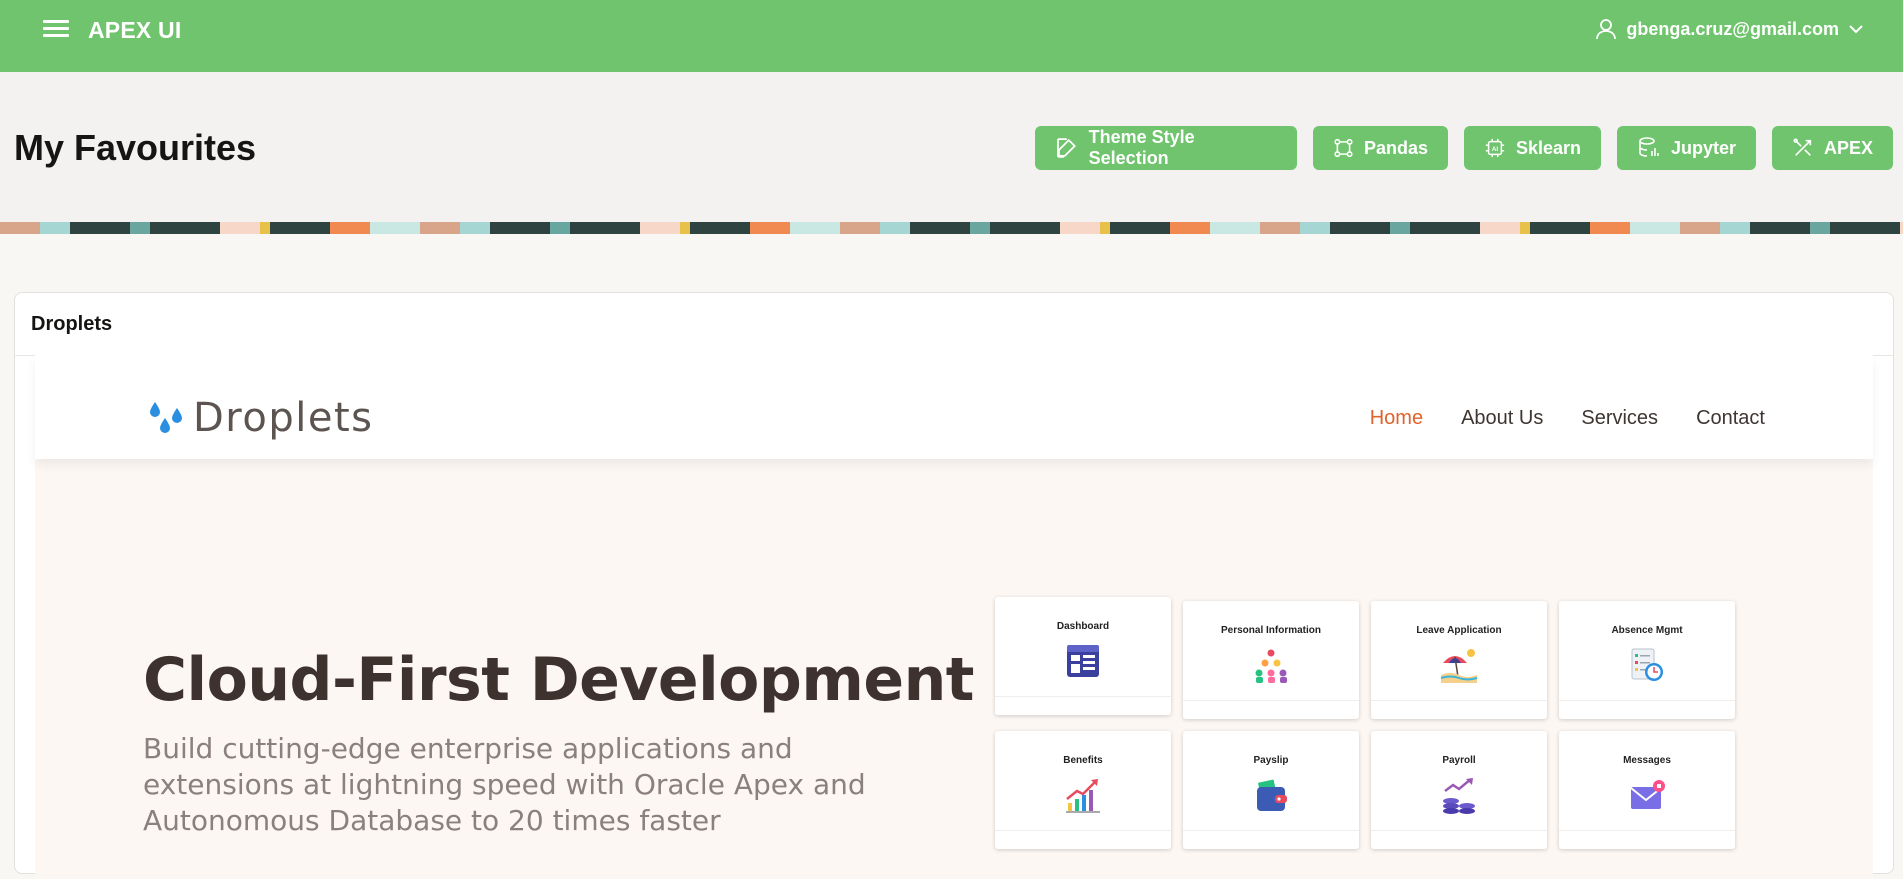  I want to click on tile-absence-mgmt: Absence Mgmt, so click(1647, 660).